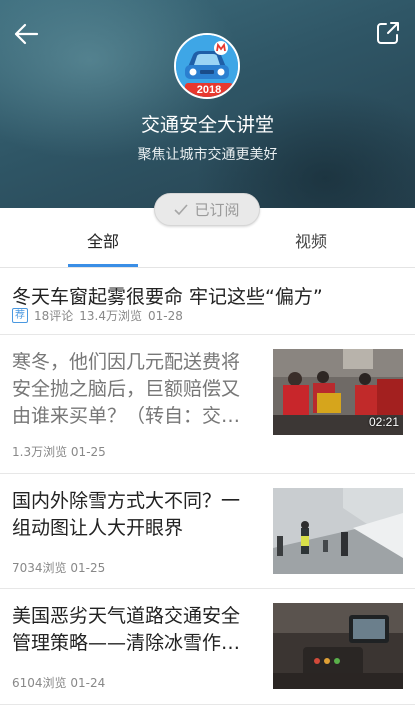 The width and height of the screenshot is (415, 705). I want to click on video-duration: 02:21, so click(383, 422).